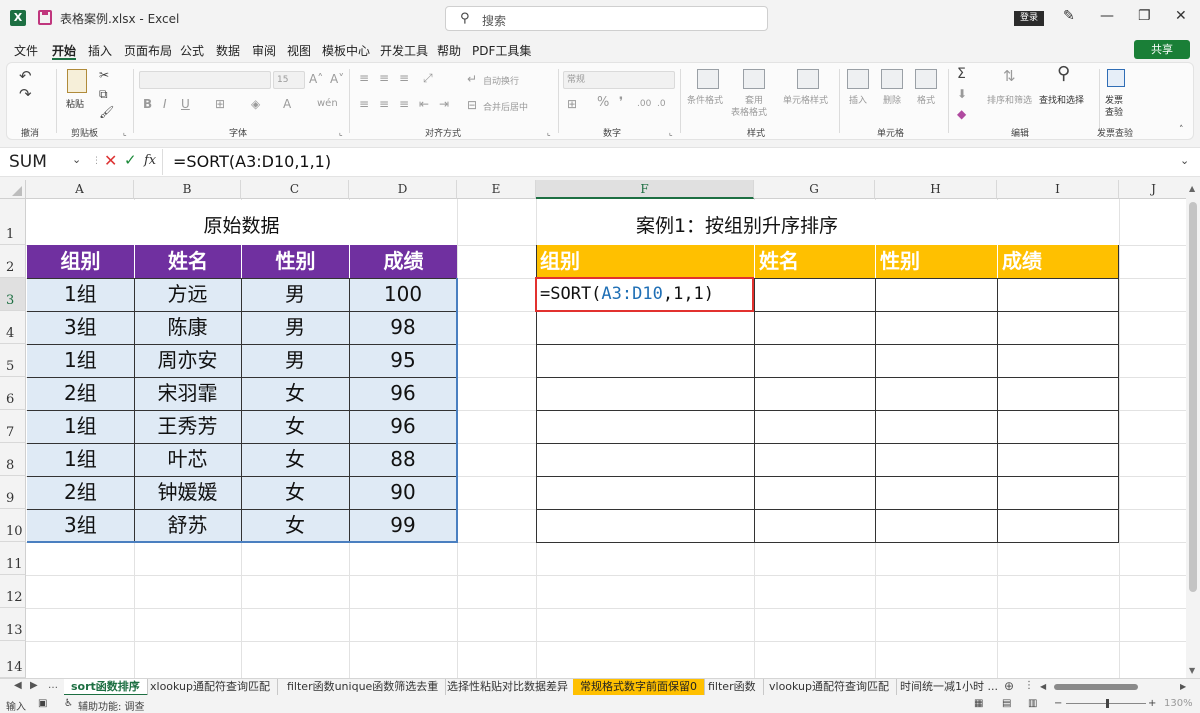  Describe the element at coordinates (961, 114) in the screenshot. I see `clear-icon: ◆` at that location.